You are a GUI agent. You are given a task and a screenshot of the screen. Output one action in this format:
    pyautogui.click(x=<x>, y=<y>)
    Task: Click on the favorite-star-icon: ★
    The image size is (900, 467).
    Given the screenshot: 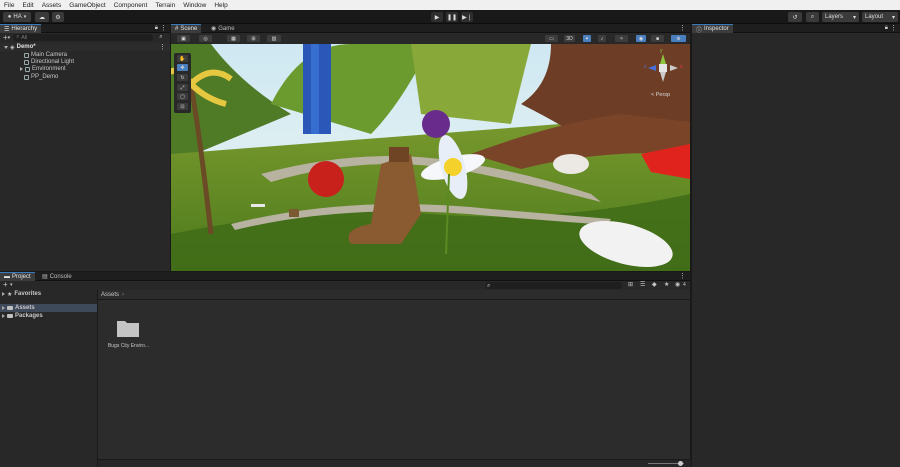 What is the action you would take?
    pyautogui.click(x=666, y=284)
    